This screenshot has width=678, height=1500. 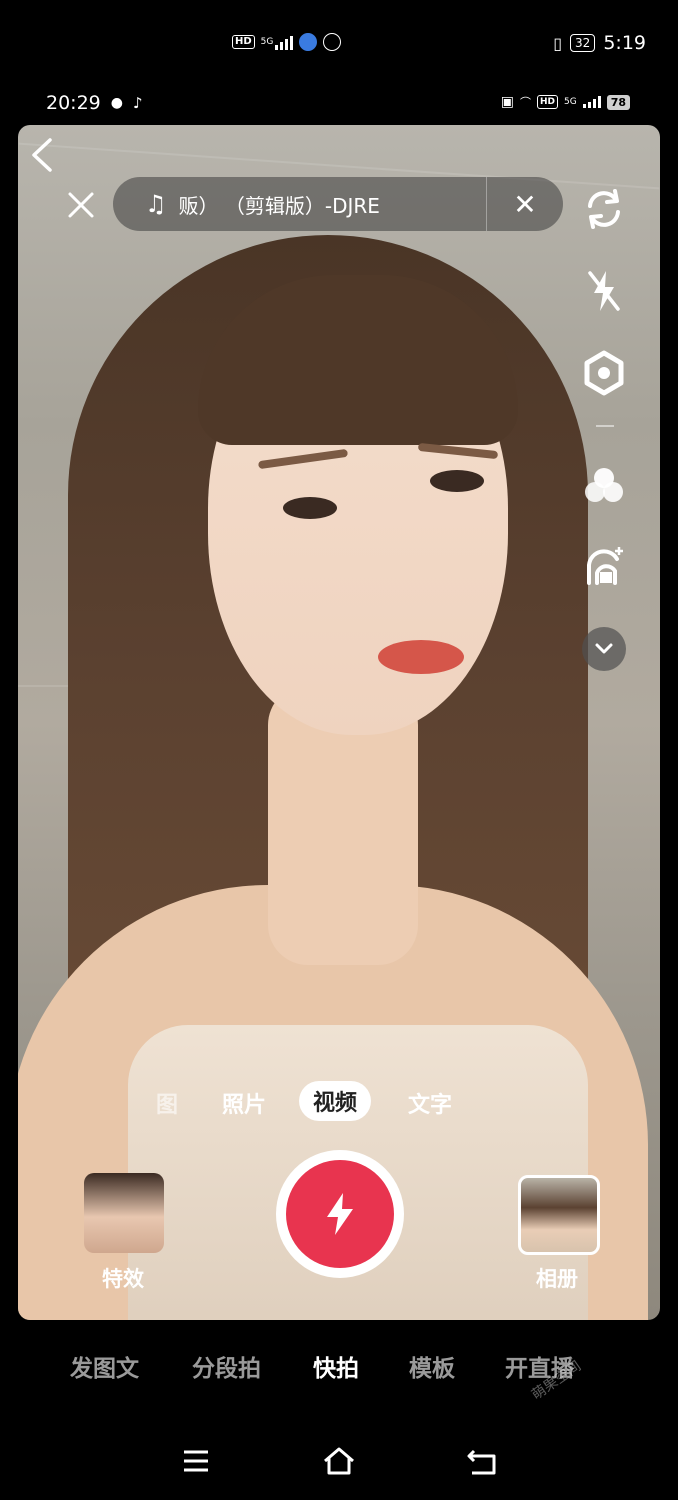 I want to click on back-nav-icon, so click(x=482, y=1462).